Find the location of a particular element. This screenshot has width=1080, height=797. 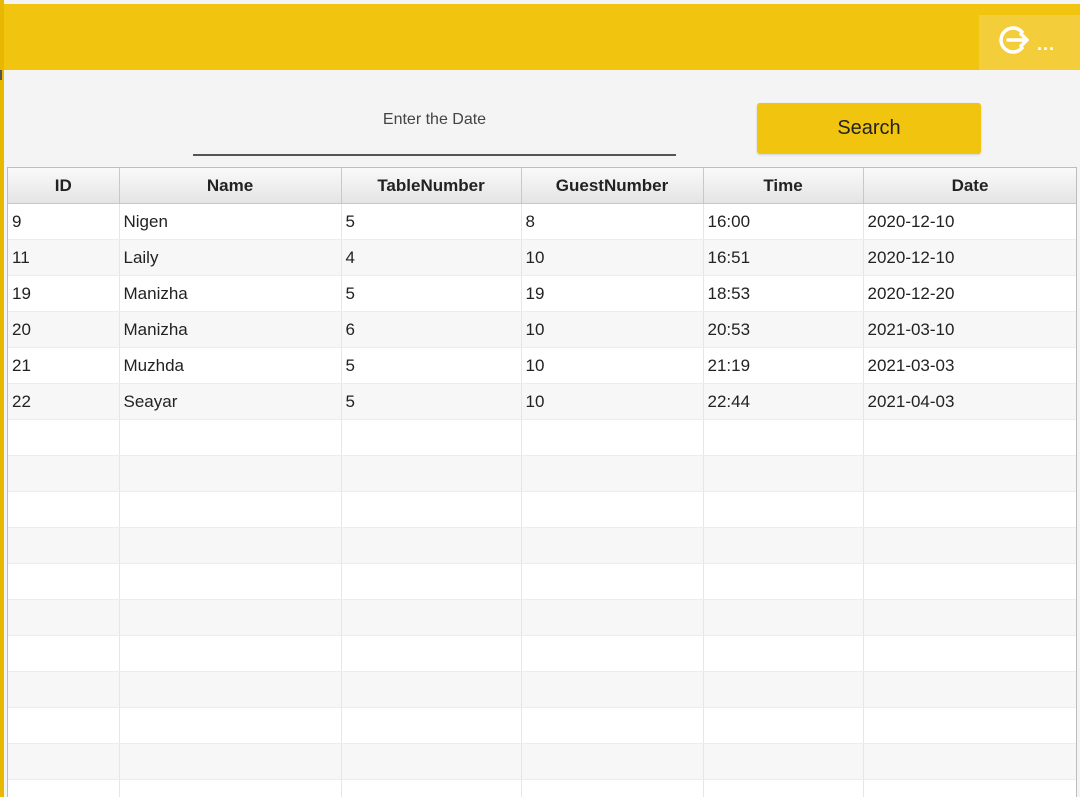

cell-guest-number: 8 is located at coordinates (612, 221).